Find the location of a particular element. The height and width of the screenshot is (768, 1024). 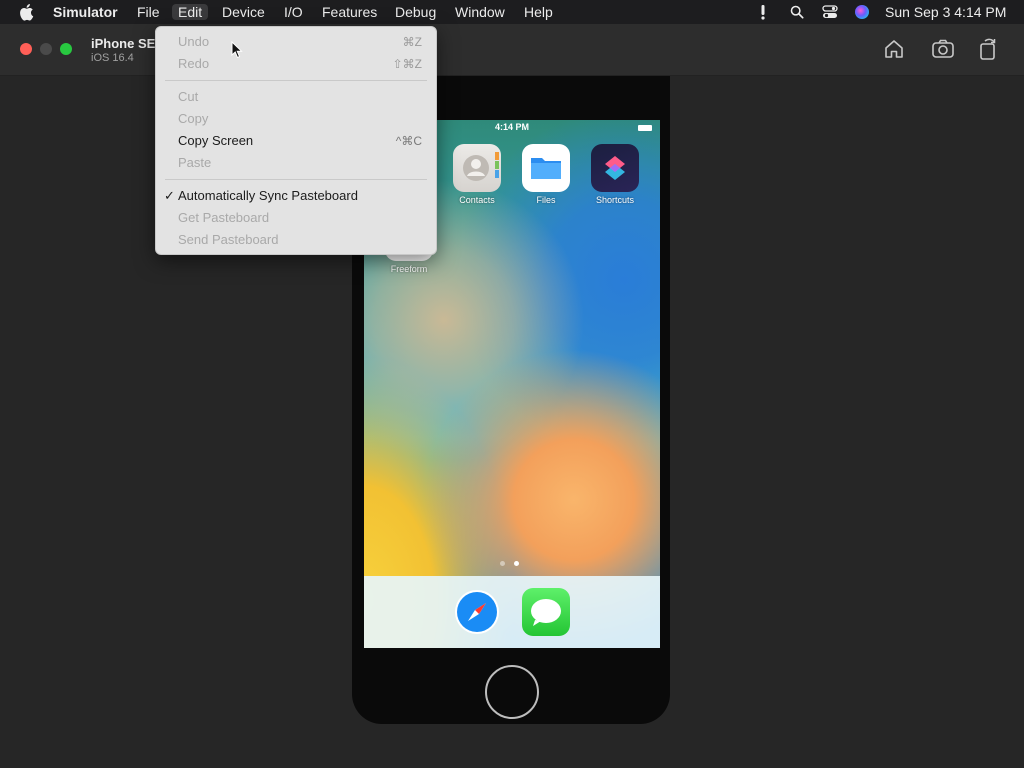

menubar-clock: Sun Sep 3 4:14 PM is located at coordinates (945, 12).